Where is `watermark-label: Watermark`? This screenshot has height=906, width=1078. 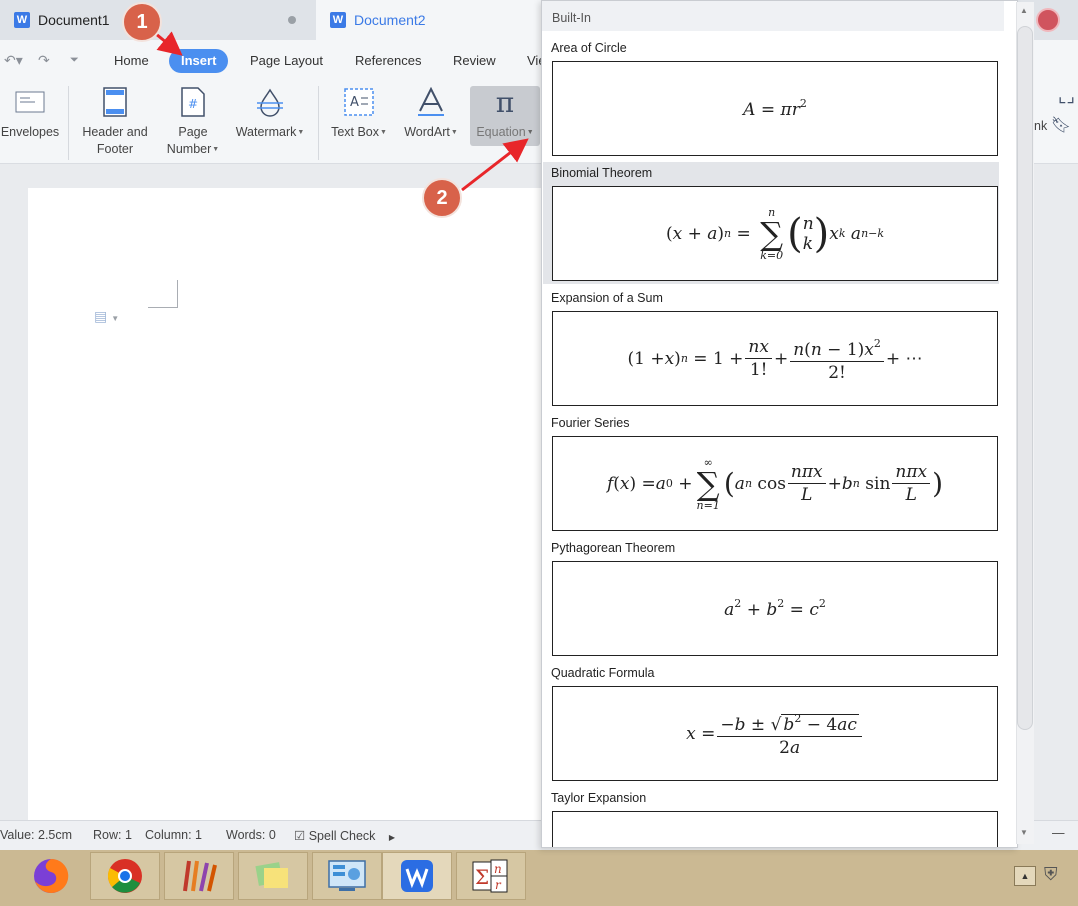
watermark-label: Watermark is located at coordinates (266, 132).